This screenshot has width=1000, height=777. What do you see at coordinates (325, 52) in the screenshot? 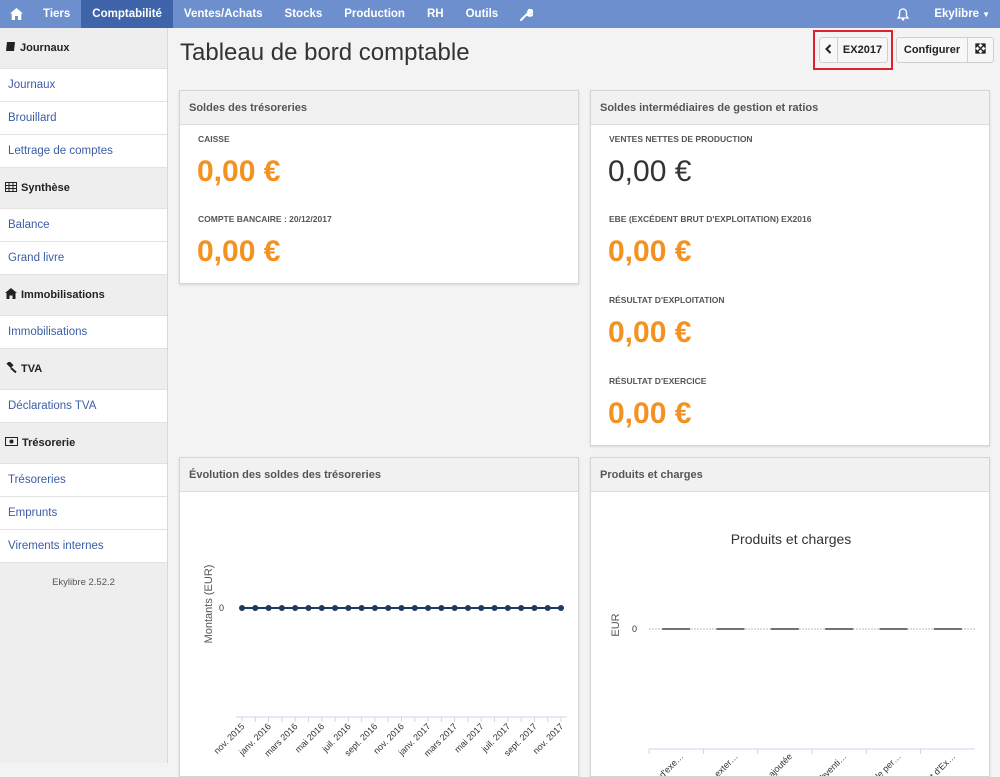
I see `page-title: Tableau de bord comptable` at bounding box center [325, 52].